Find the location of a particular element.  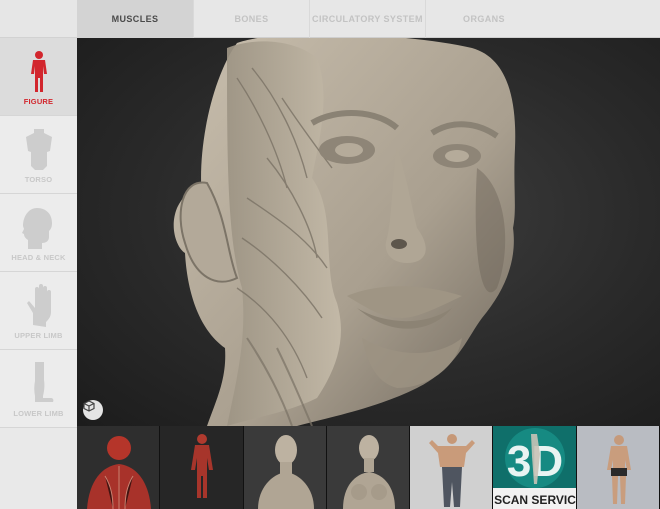

standing-figure-icon is located at coordinates (617, 467).